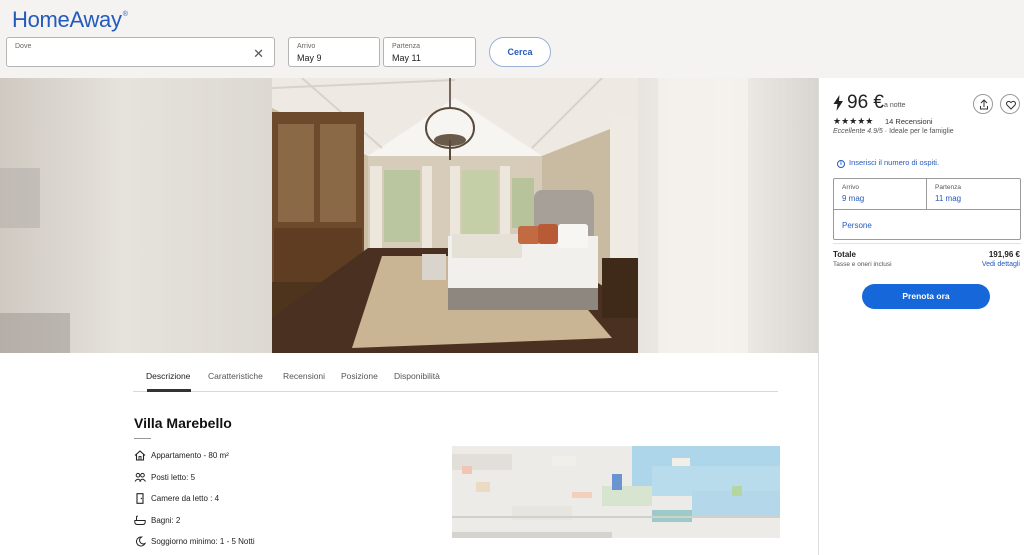 This screenshot has height=555, width=1024. Describe the element at coordinates (166, 520) in the screenshot. I see `feature-text: Bagni: 2` at that location.